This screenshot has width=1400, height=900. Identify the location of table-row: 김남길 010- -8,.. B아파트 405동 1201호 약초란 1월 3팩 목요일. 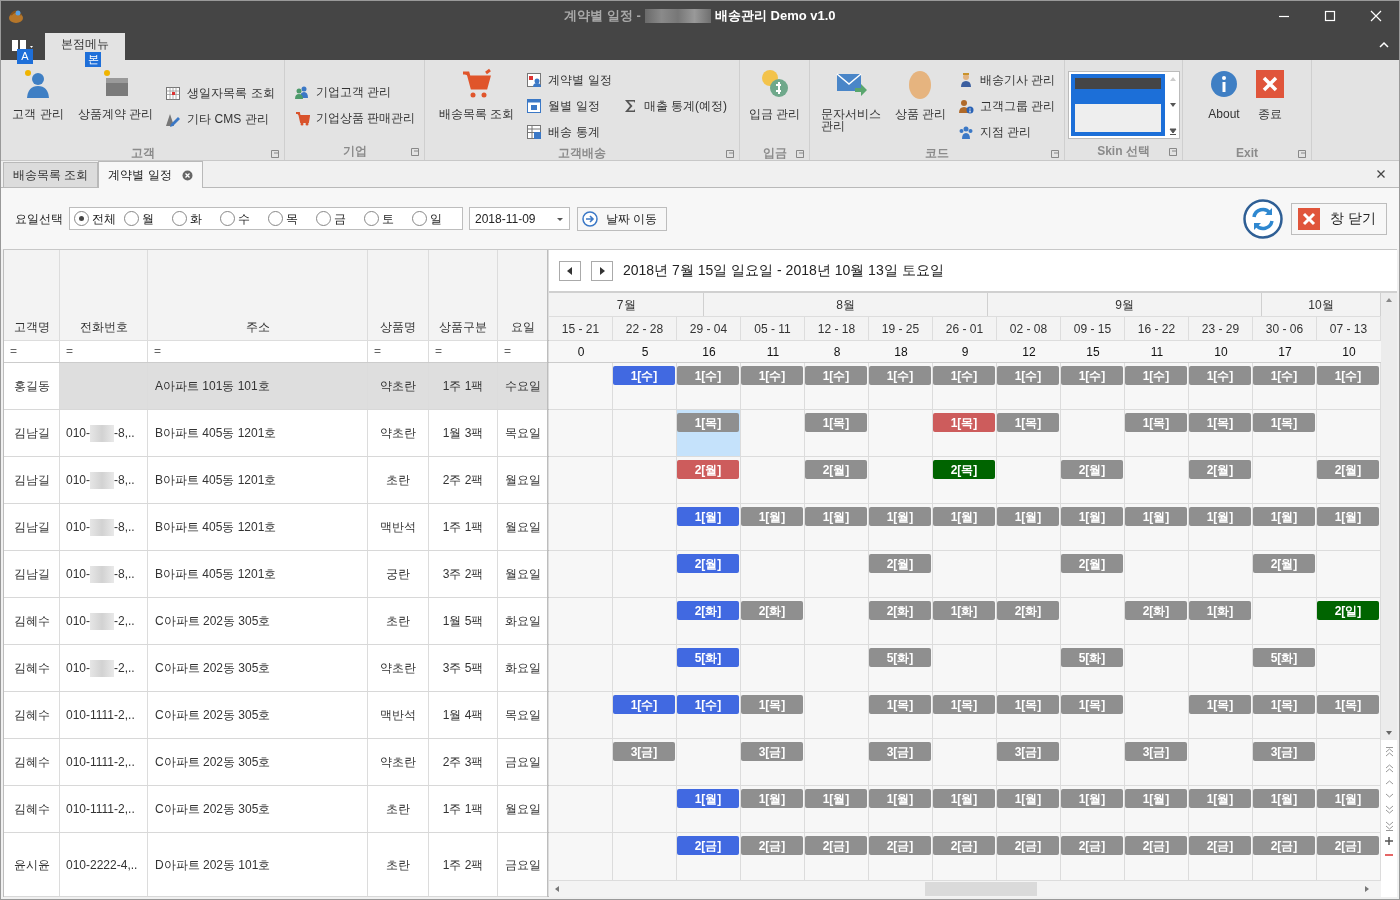
(275, 433).